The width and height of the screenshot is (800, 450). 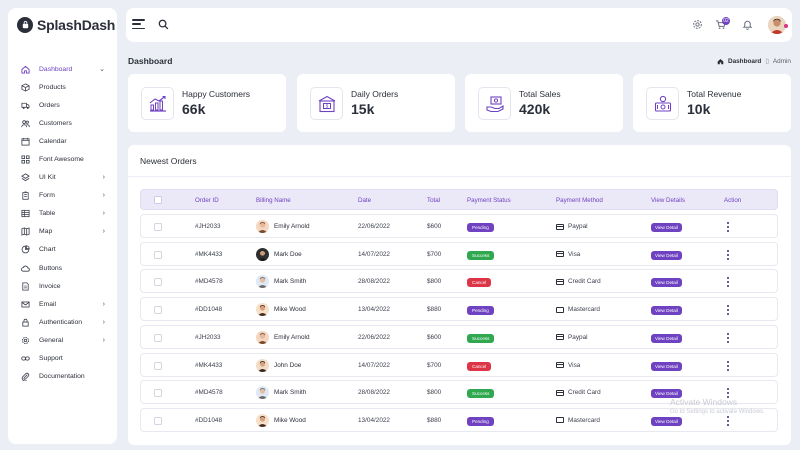 I want to click on sidebar-item-authentication: Authentication ›, so click(x=62, y=322).